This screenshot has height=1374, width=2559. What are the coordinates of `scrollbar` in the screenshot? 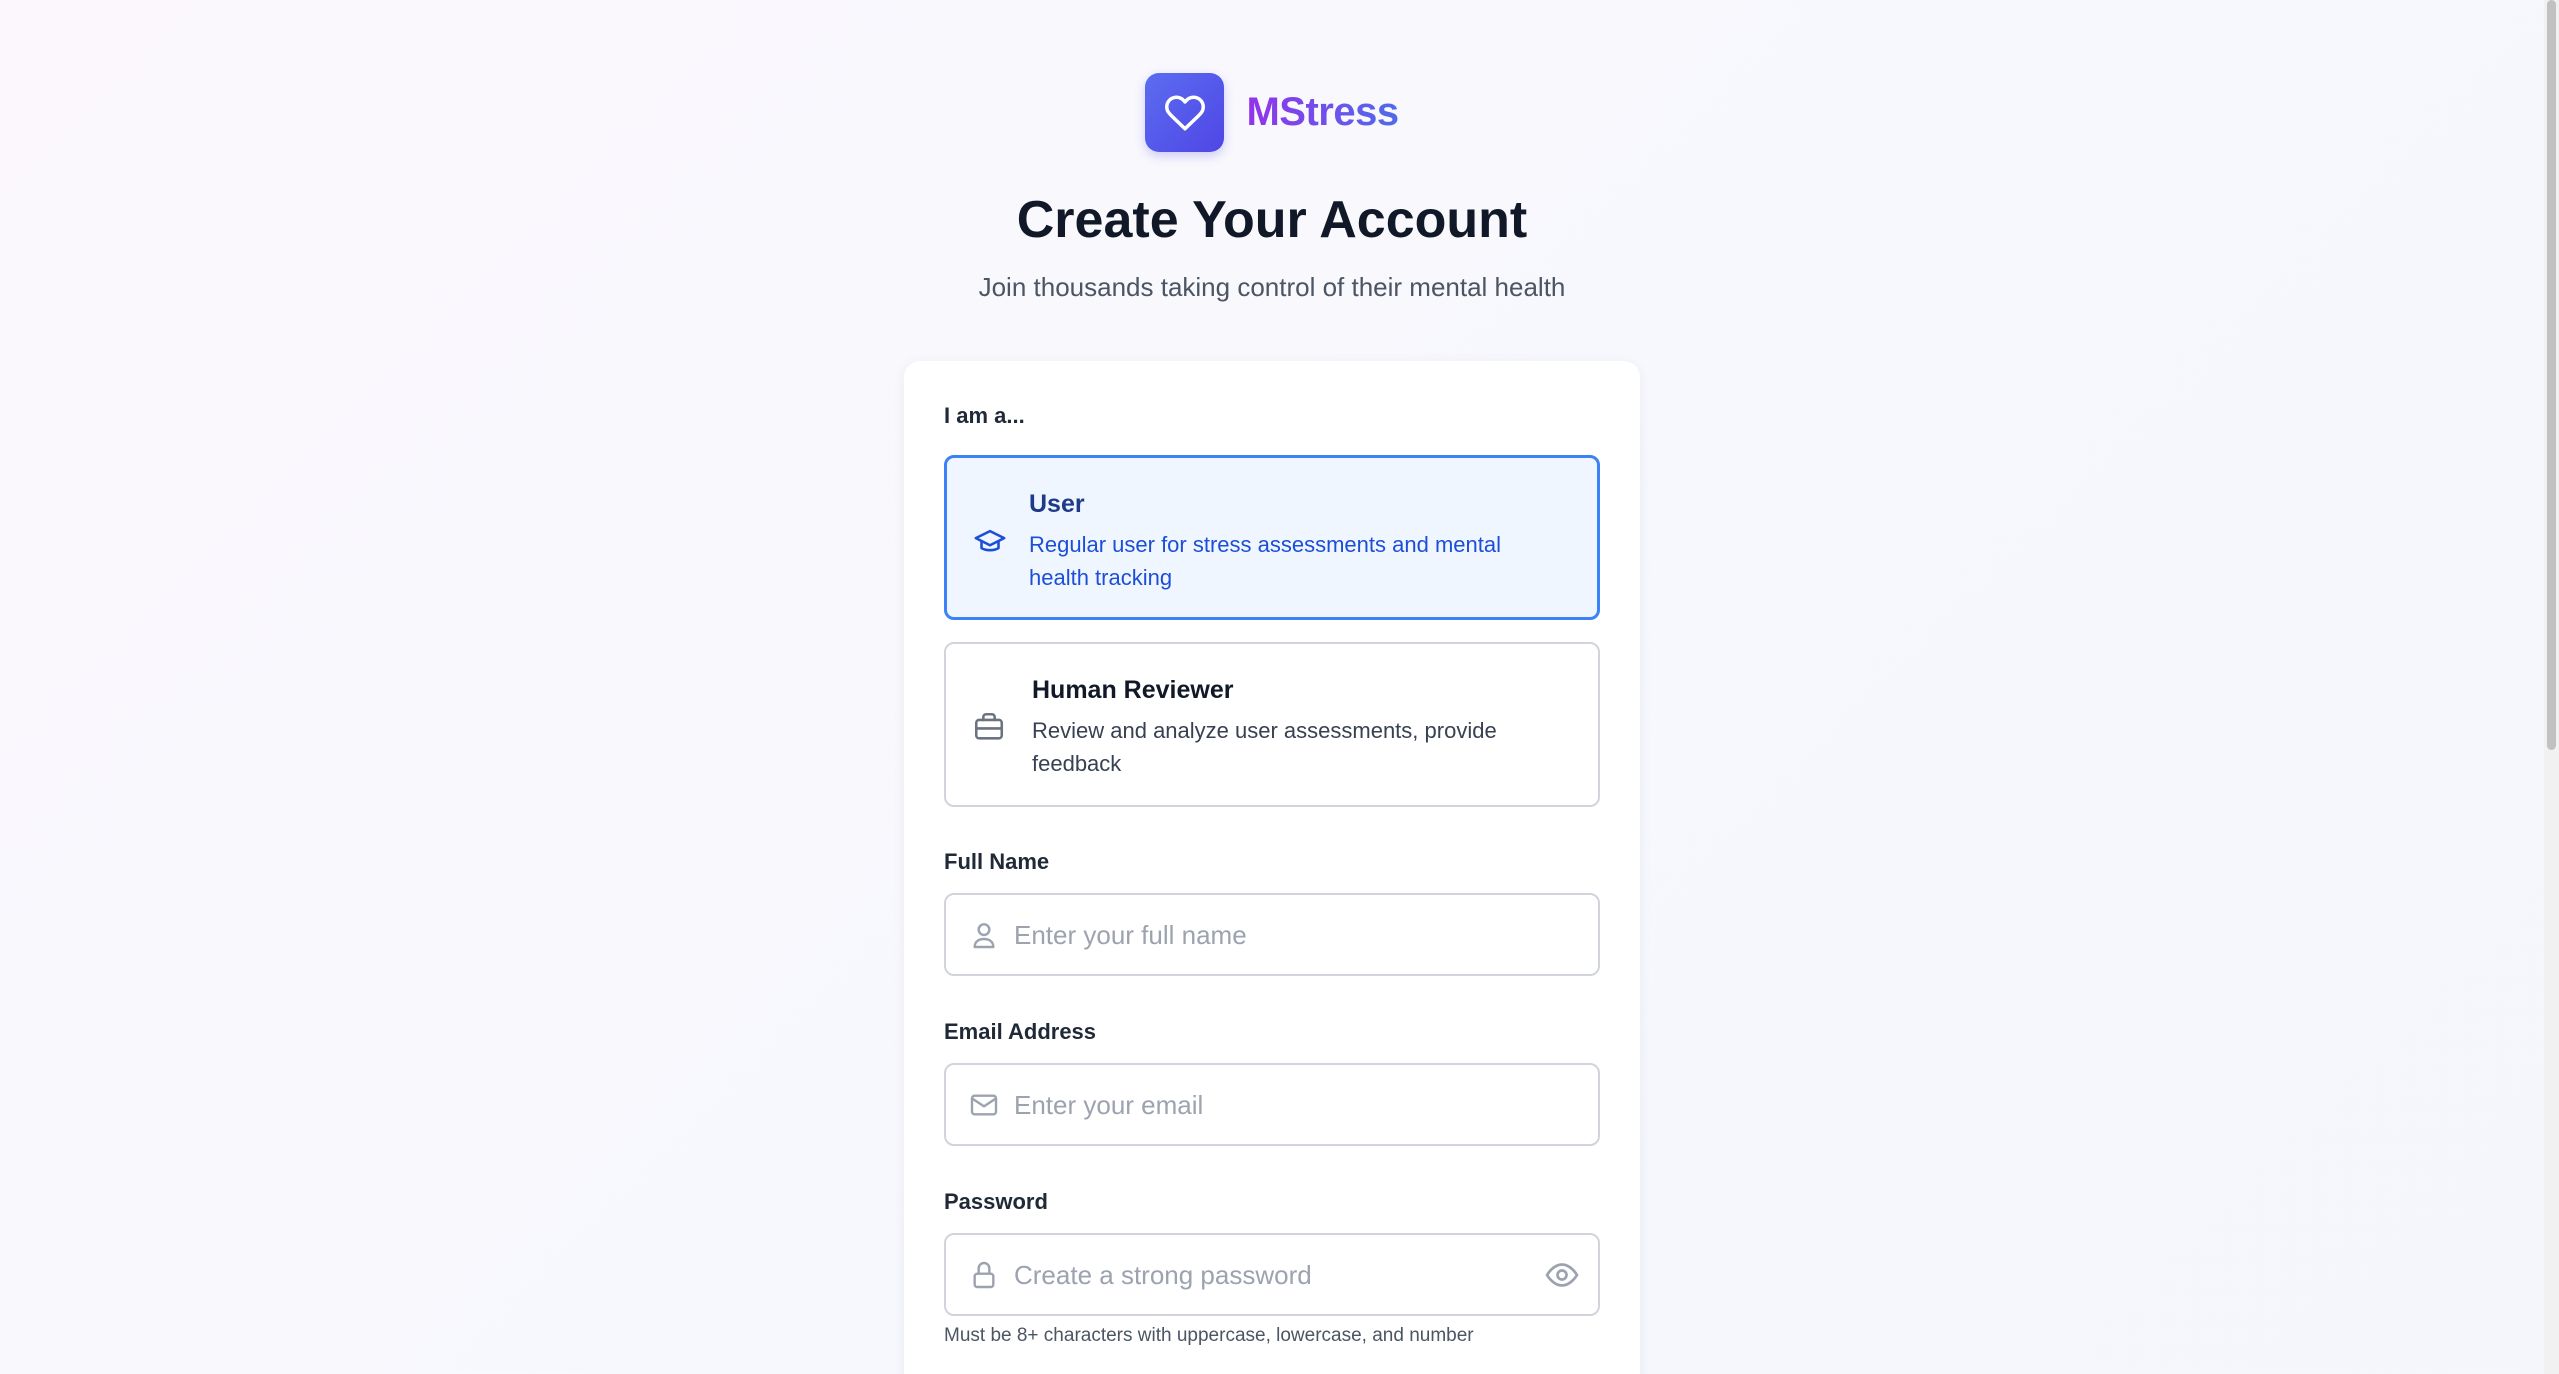 It's located at (2551, 687).